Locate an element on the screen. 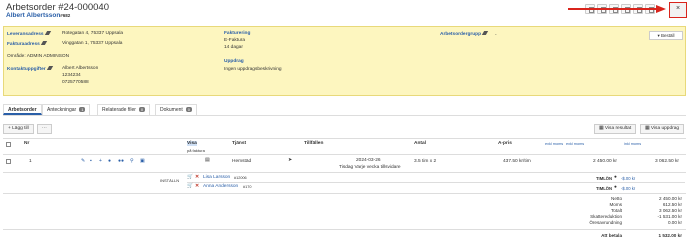 Image resolution: width=688 pixels, height=243 pixels. close-button: × is located at coordinates (678, 10).